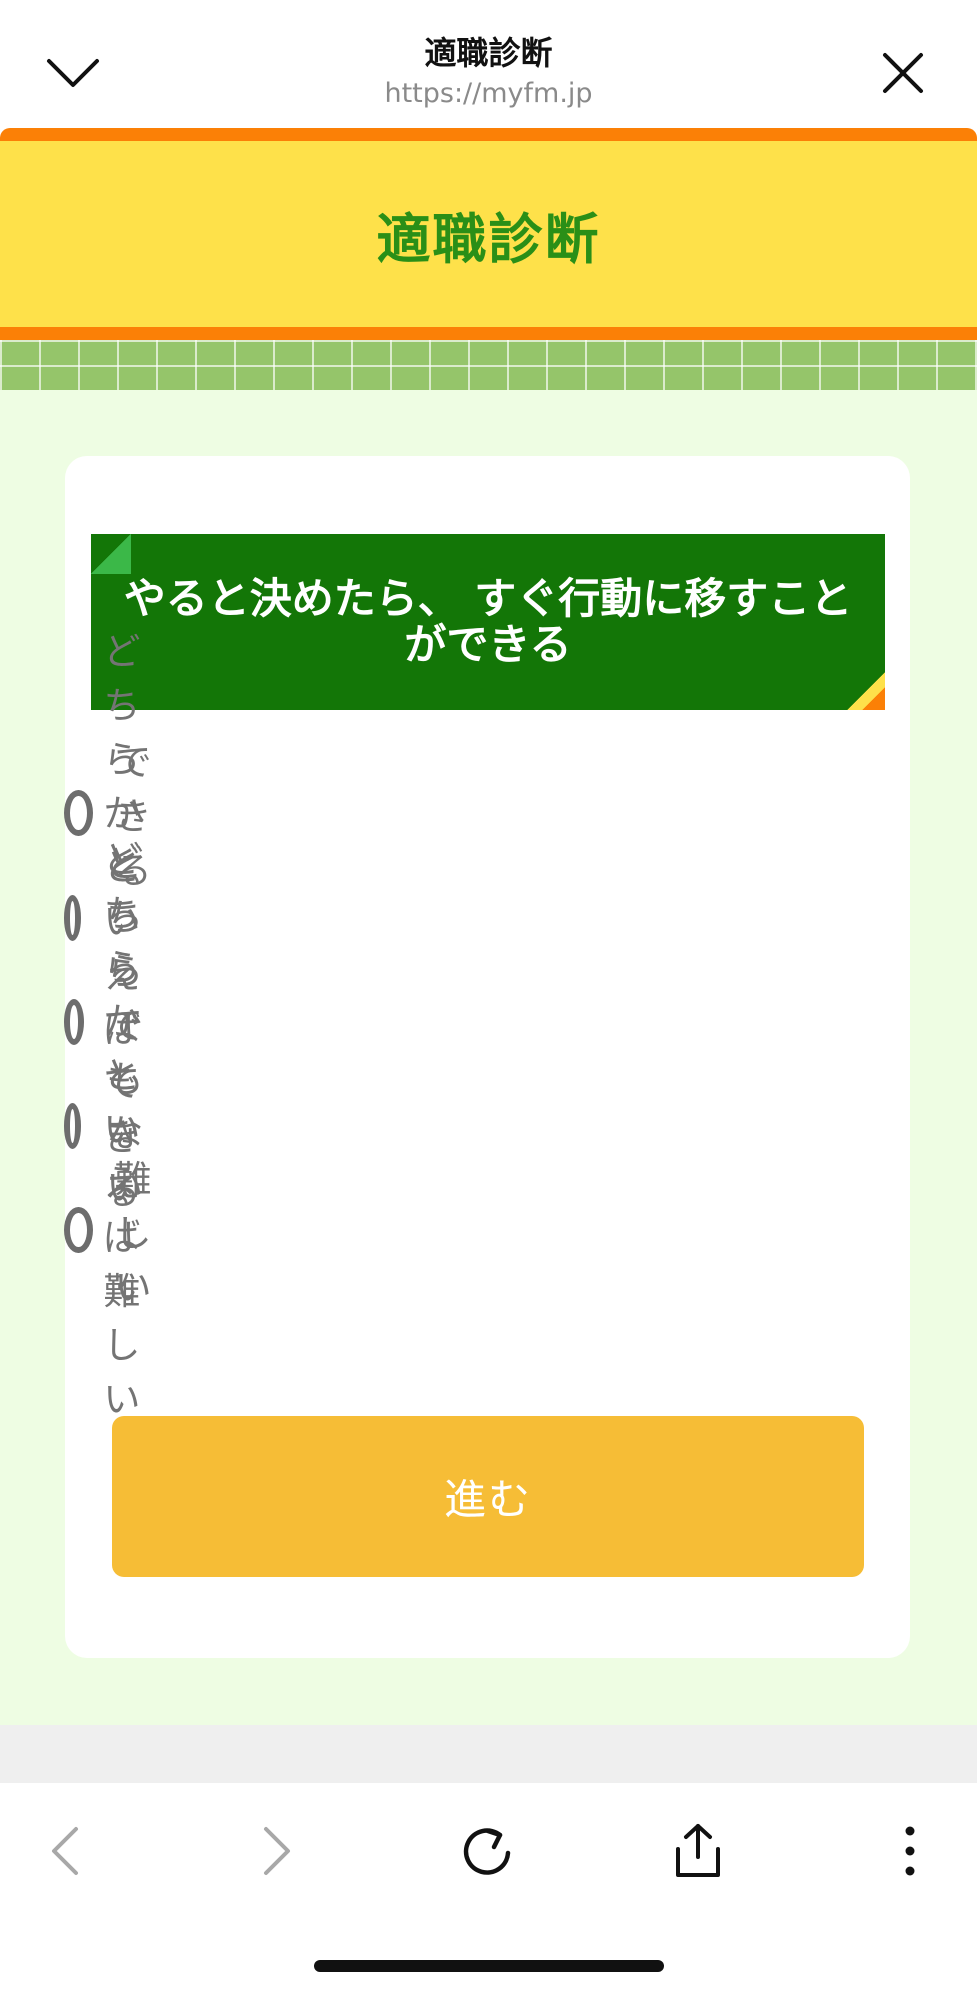 The height and width of the screenshot is (1999, 977). I want to click on grid-decoration, so click(488, 365).